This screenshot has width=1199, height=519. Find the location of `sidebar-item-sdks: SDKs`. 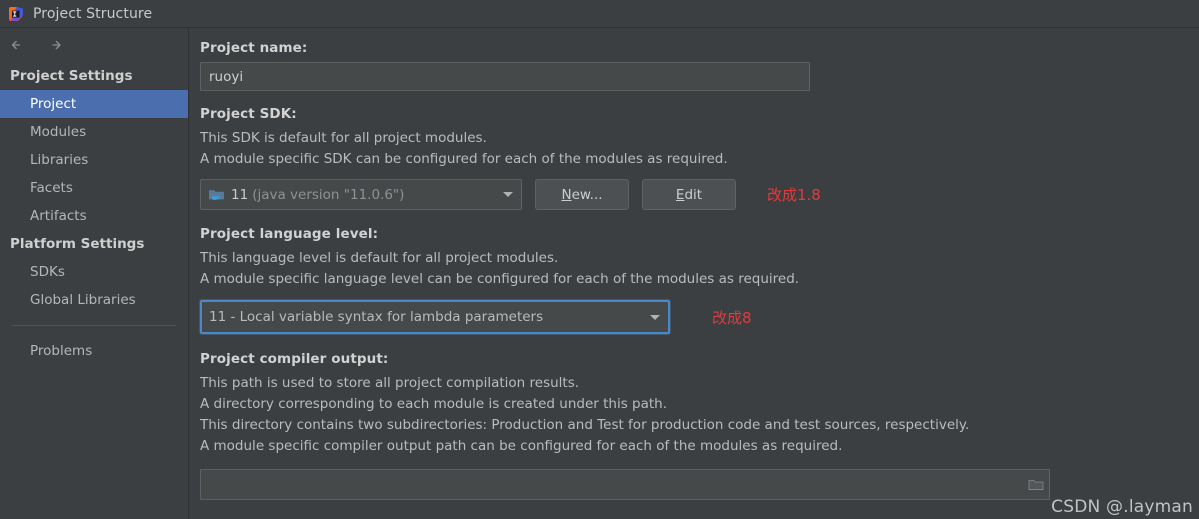

sidebar-item-sdks: SDKs is located at coordinates (94, 272).